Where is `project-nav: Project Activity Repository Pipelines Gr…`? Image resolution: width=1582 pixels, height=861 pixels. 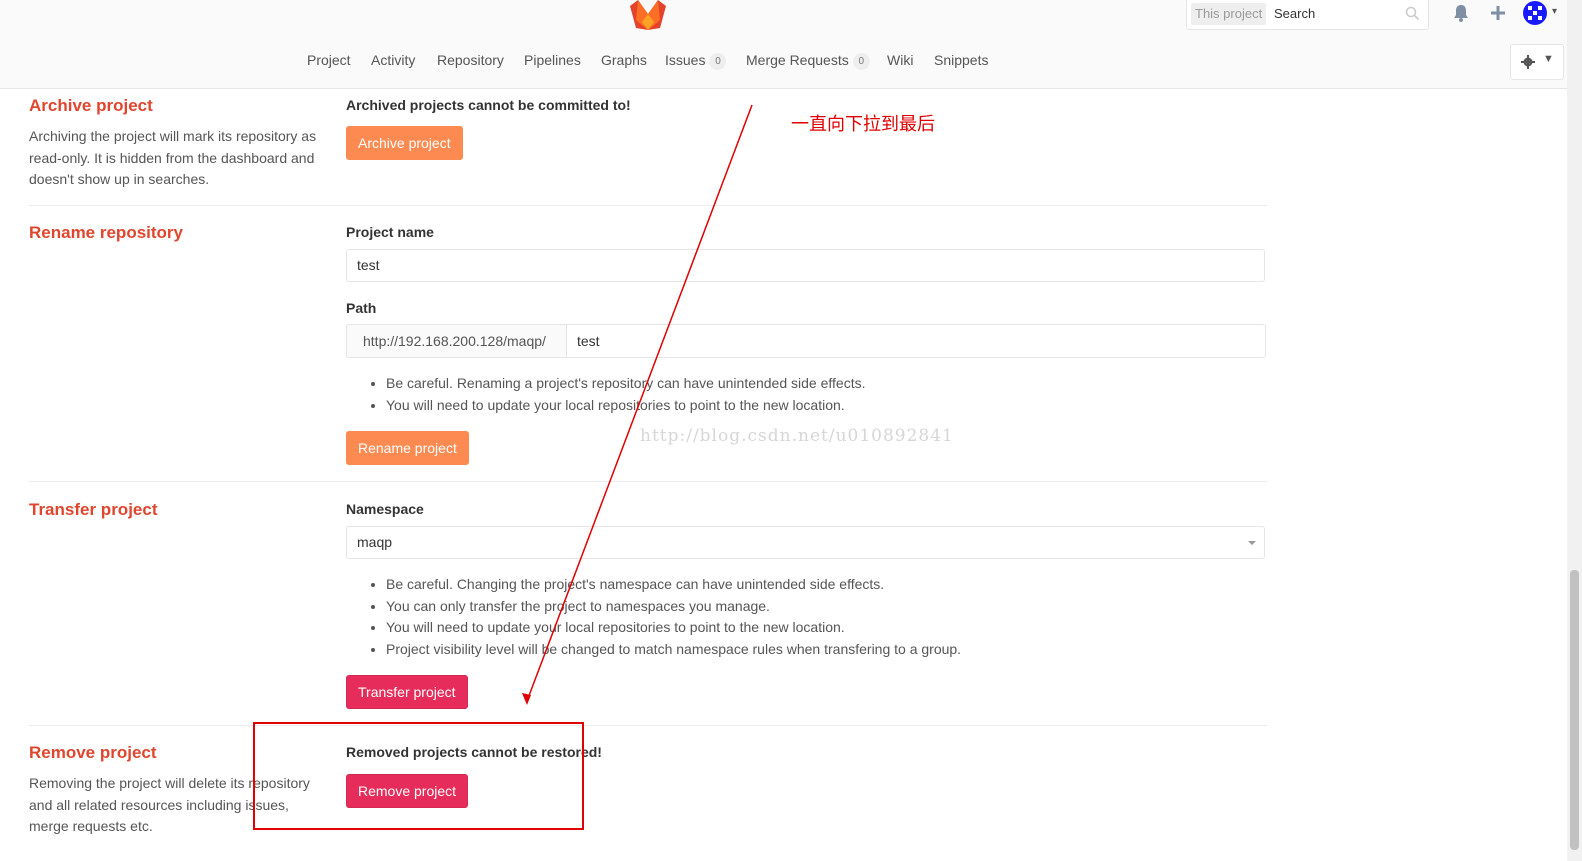
project-nav: Project Activity Repository Pipelines Gr… is located at coordinates (783, 62).